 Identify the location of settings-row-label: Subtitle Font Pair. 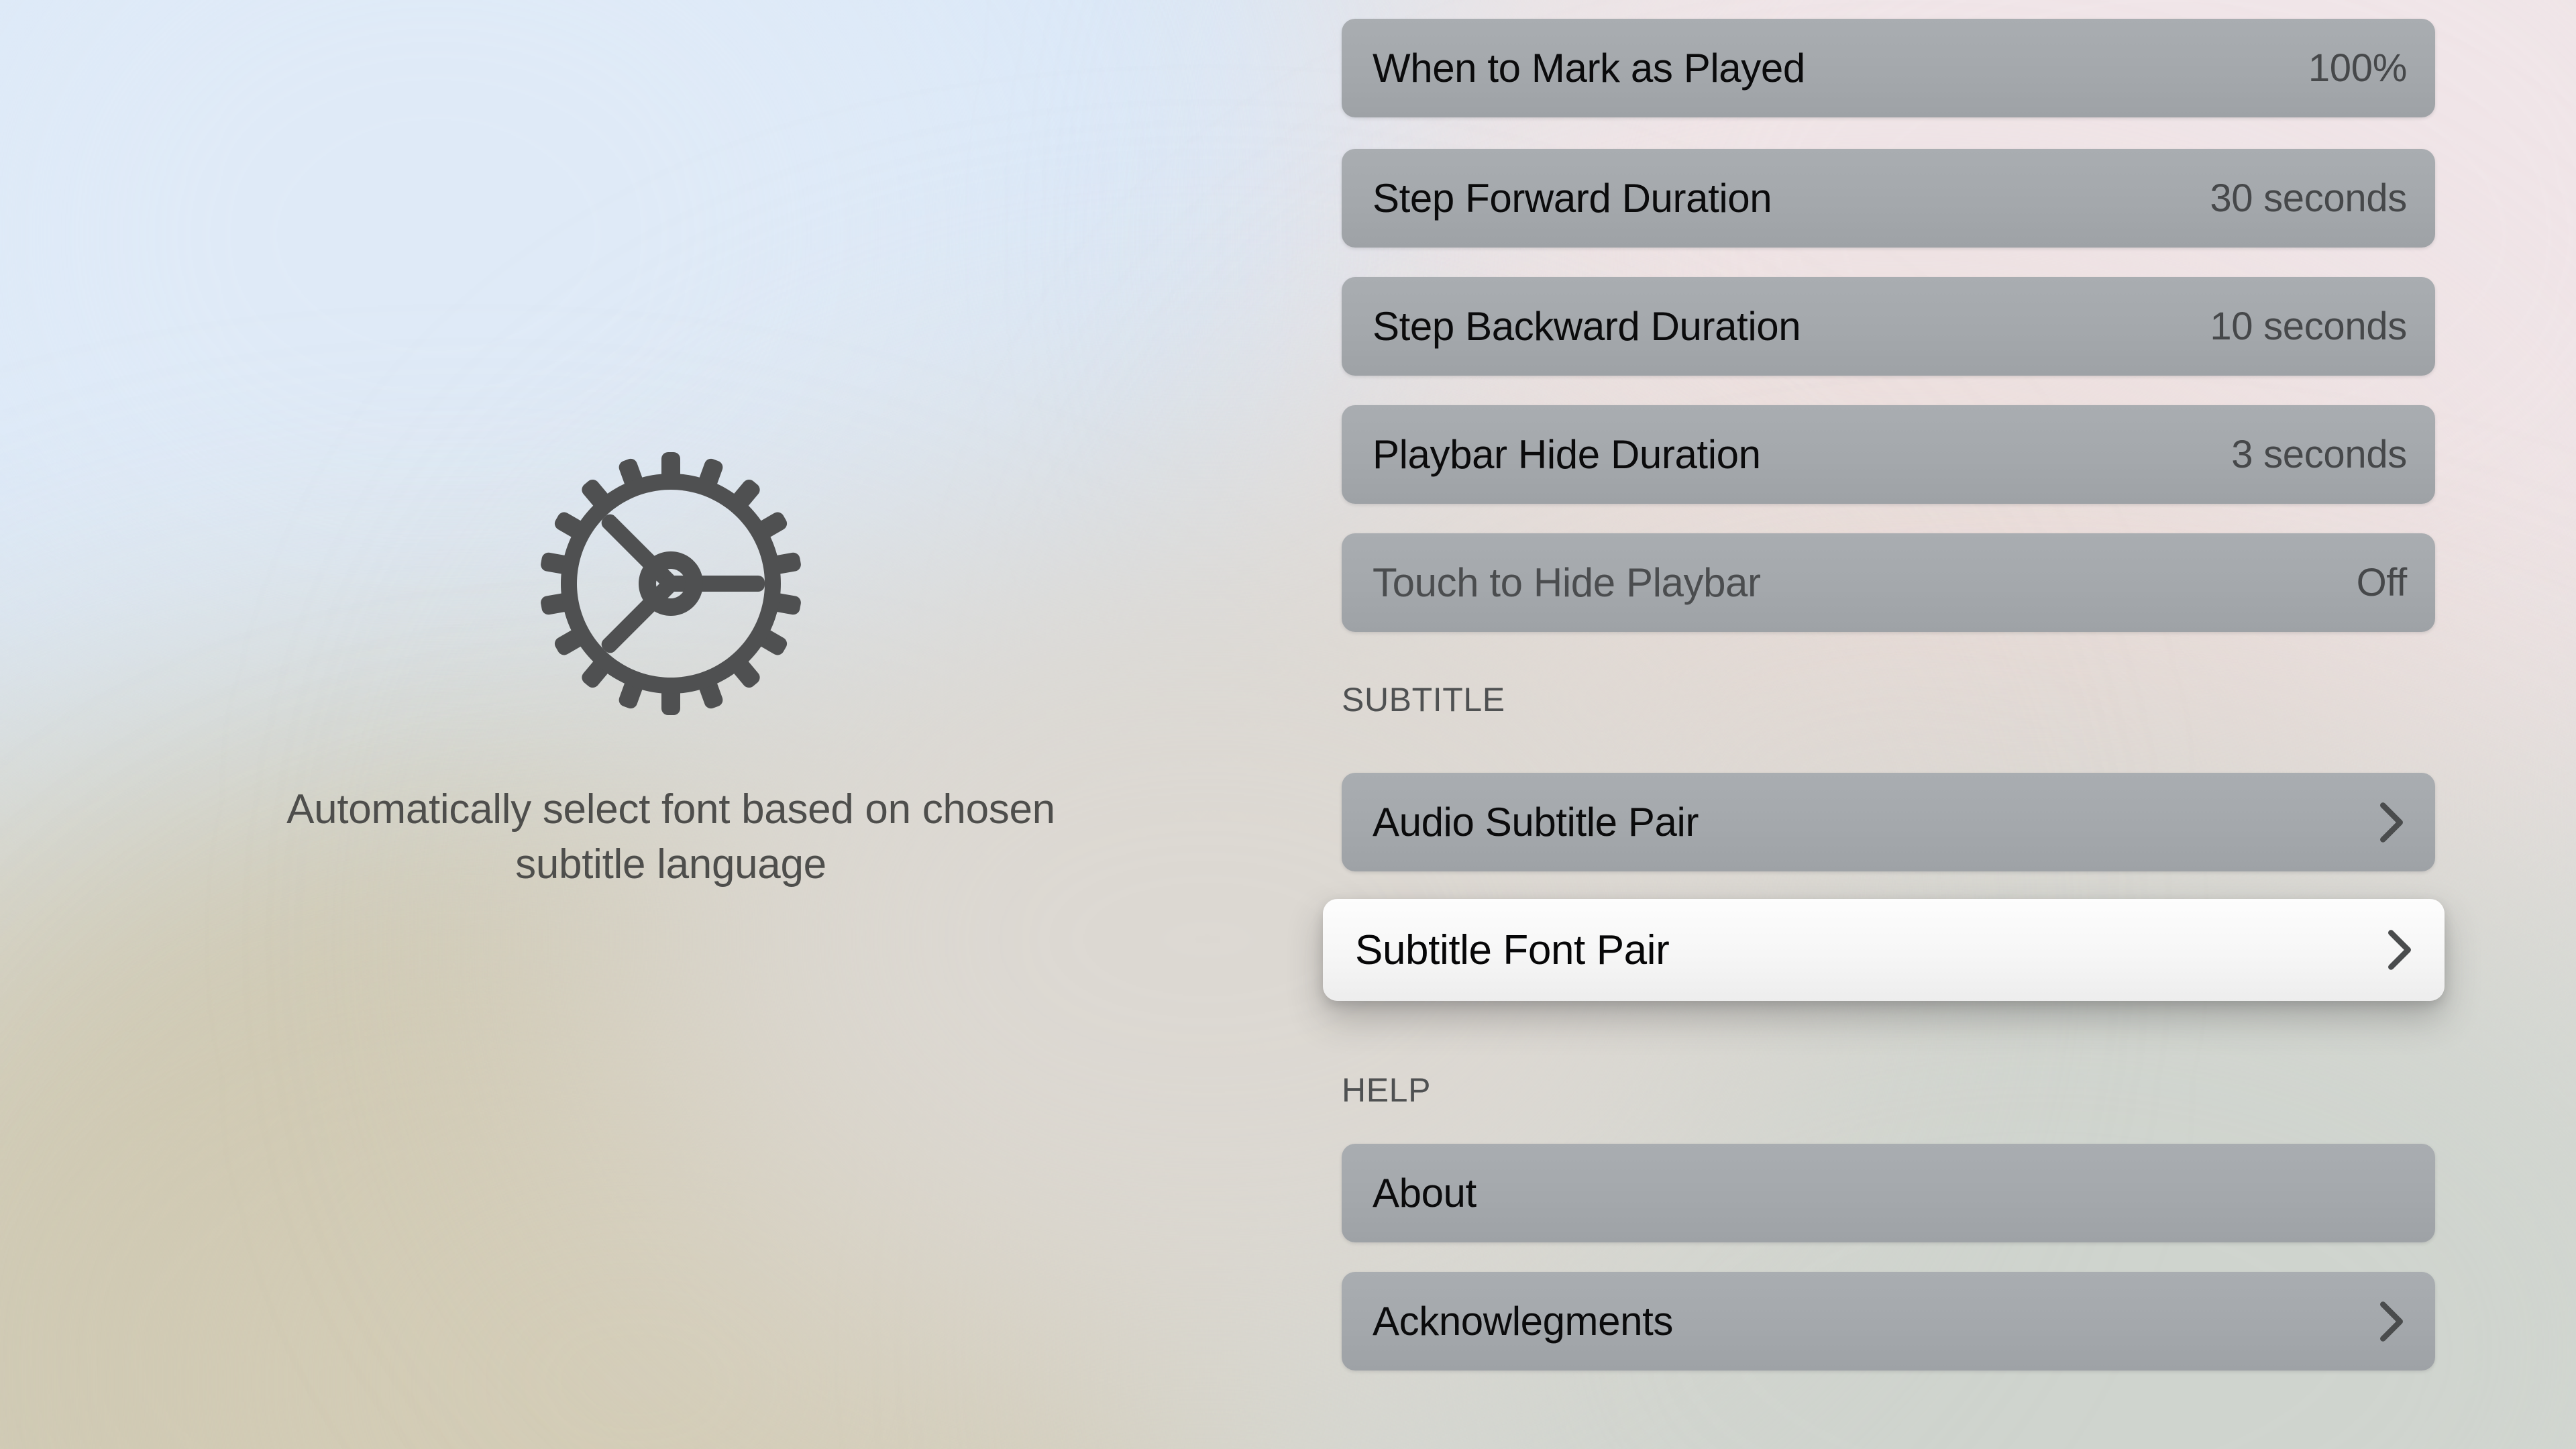
(1512, 950).